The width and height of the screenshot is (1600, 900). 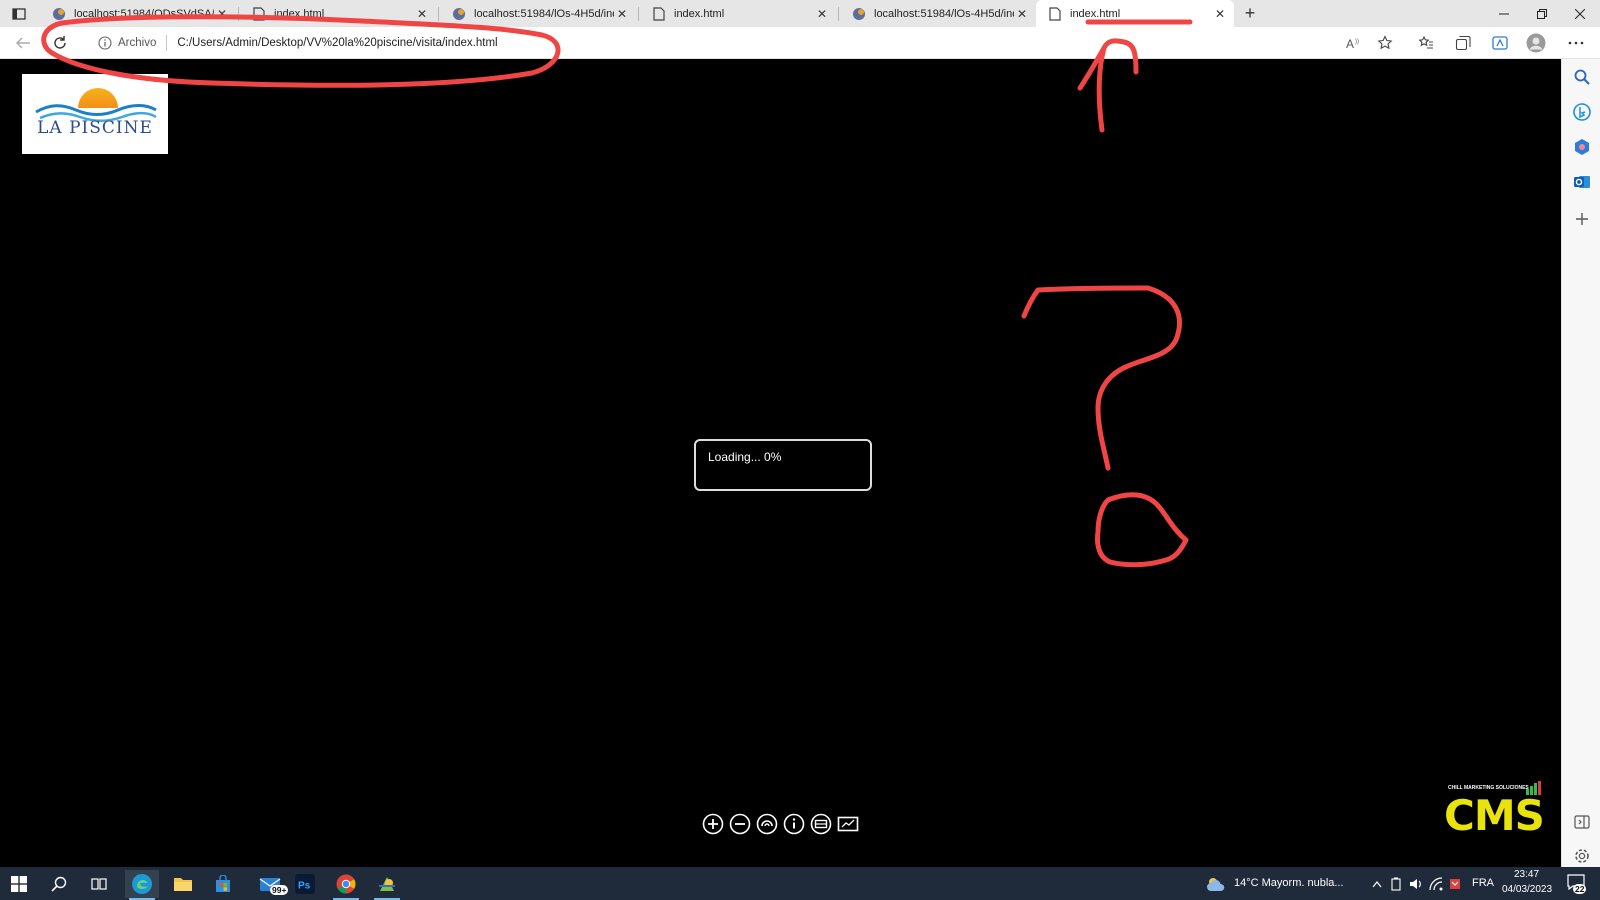 I want to click on loading-text: Loading... 0%, so click(x=745, y=457).